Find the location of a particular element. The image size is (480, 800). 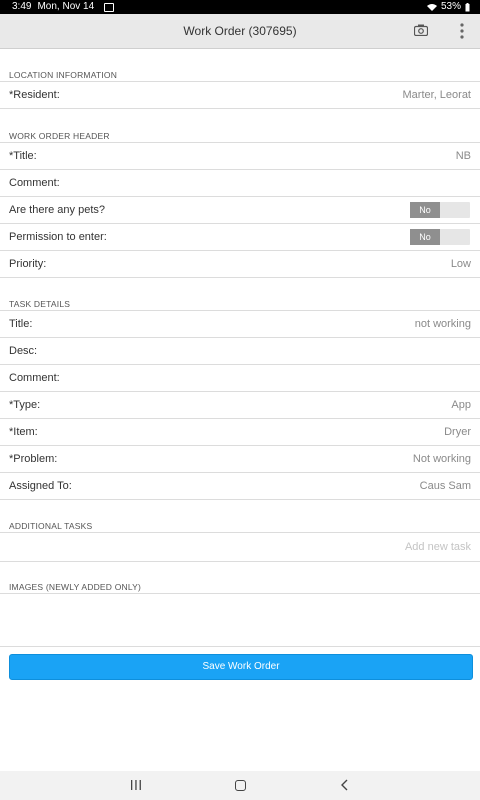

section-location-title: LOCATION INFORMATION is located at coordinates (63, 75).